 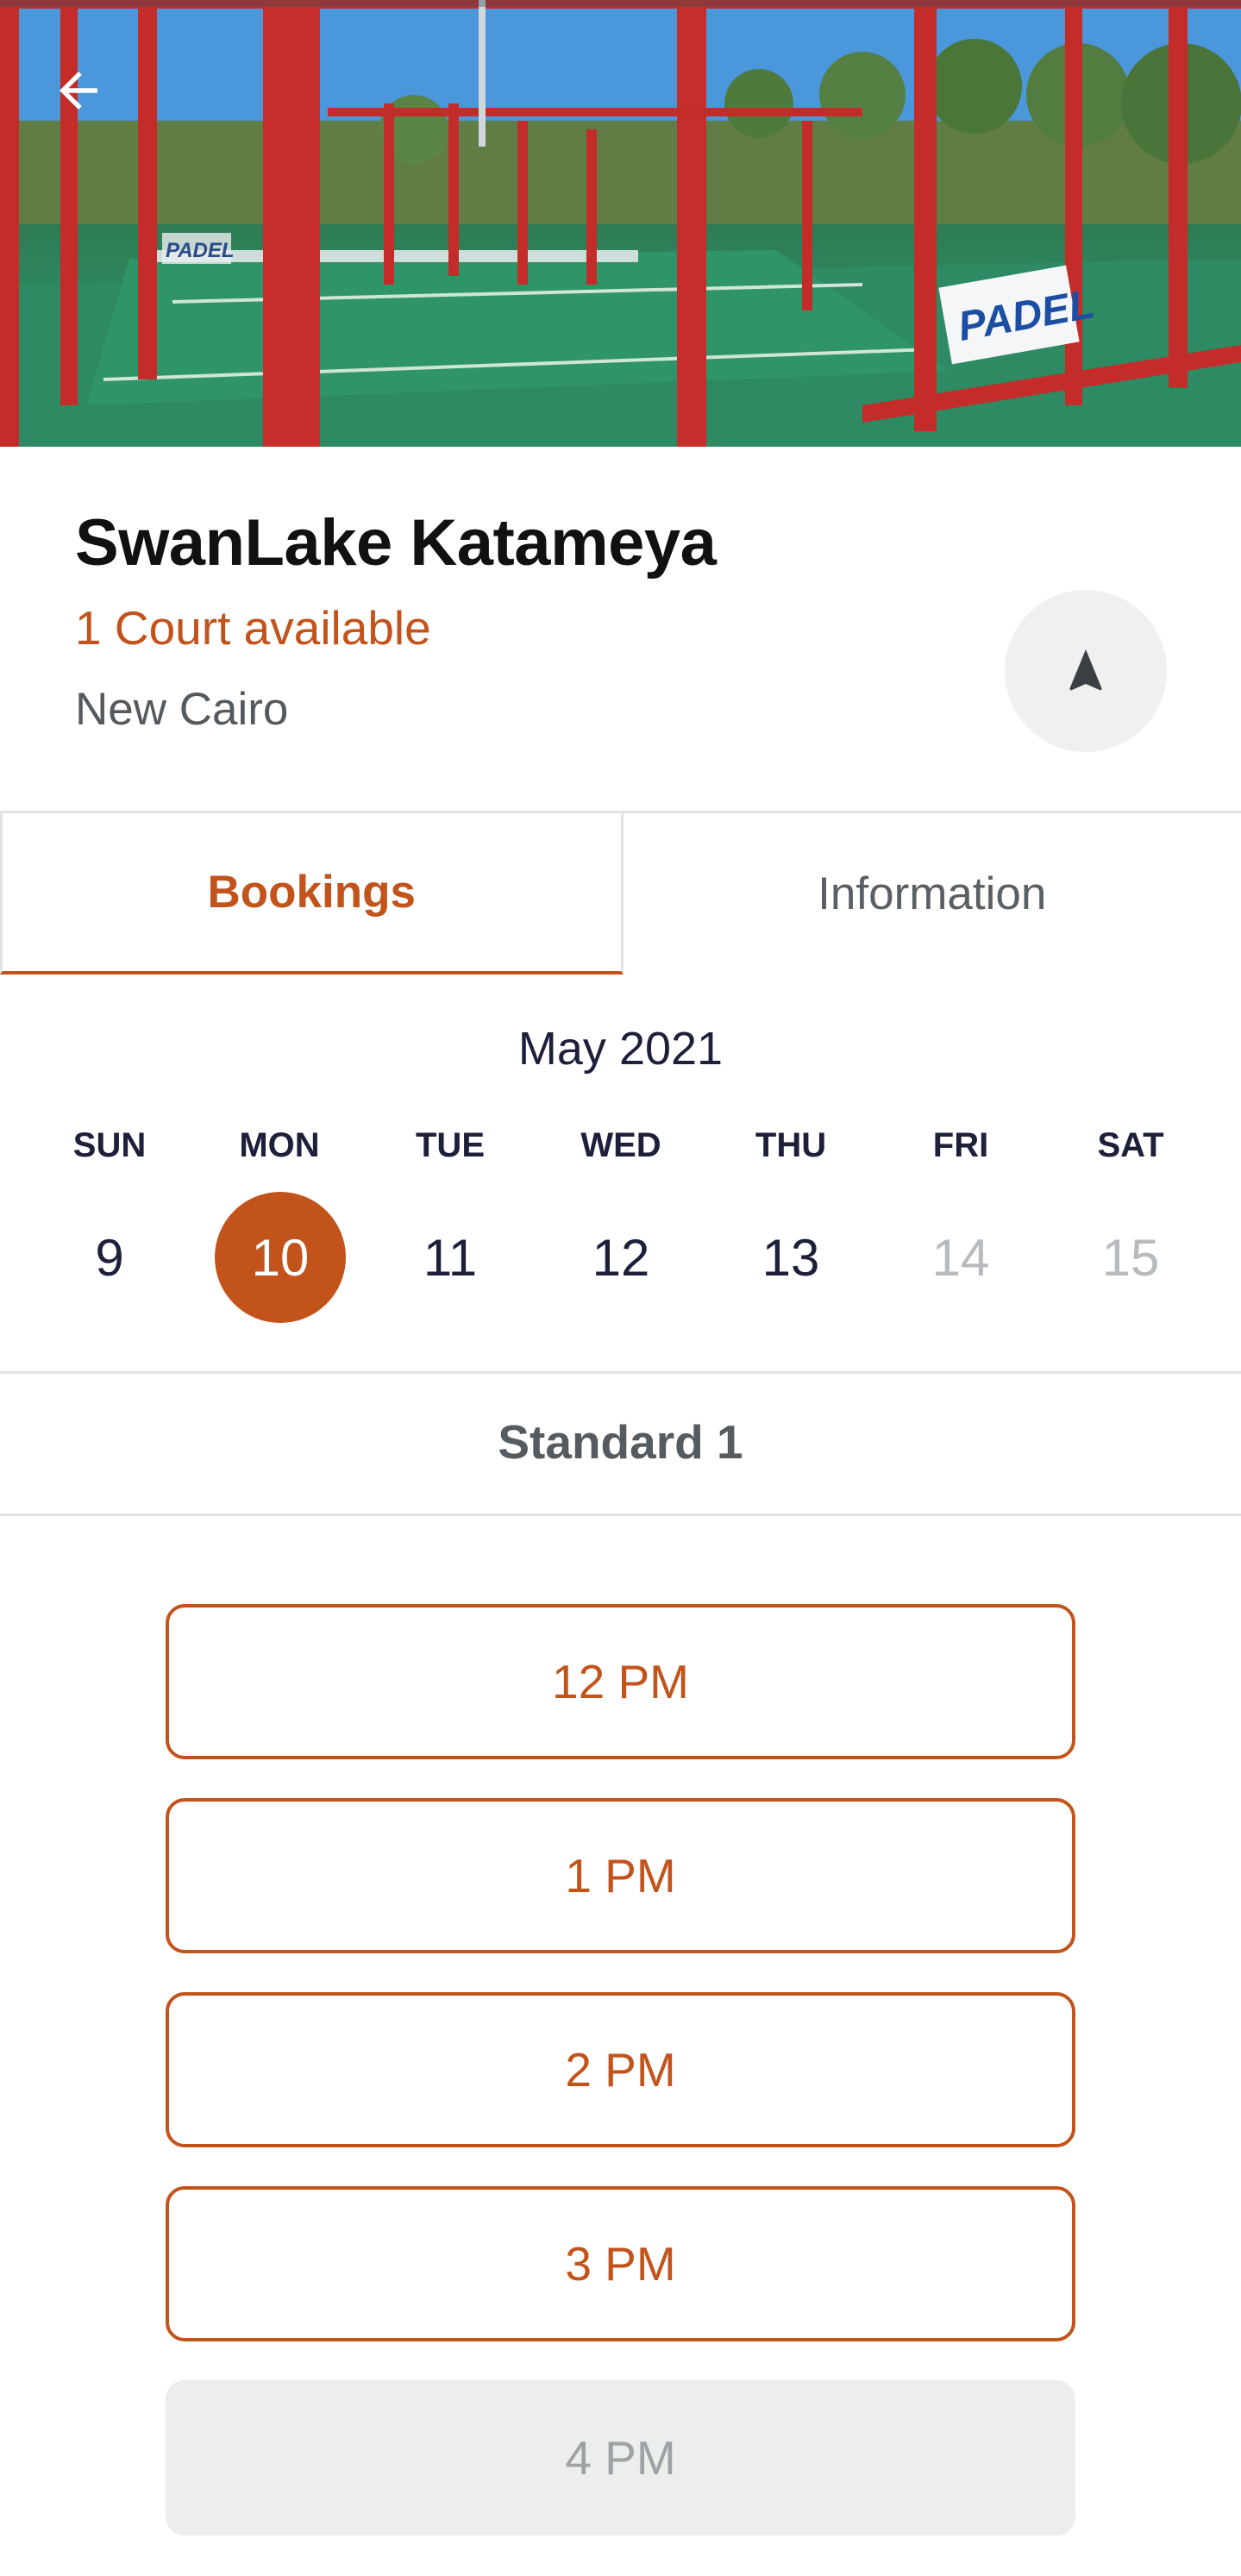 I want to click on weekday-thu: THU, so click(x=791, y=1145).